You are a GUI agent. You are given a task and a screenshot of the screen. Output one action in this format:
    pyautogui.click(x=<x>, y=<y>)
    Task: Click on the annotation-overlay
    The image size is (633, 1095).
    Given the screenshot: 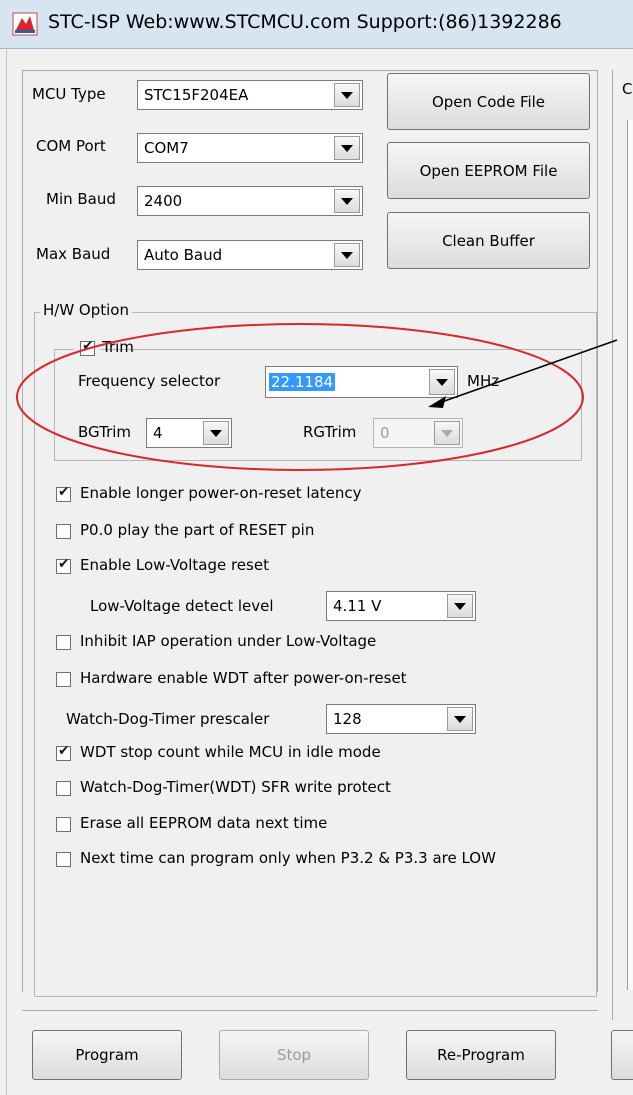 What is the action you would take?
    pyautogui.click(x=317, y=397)
    